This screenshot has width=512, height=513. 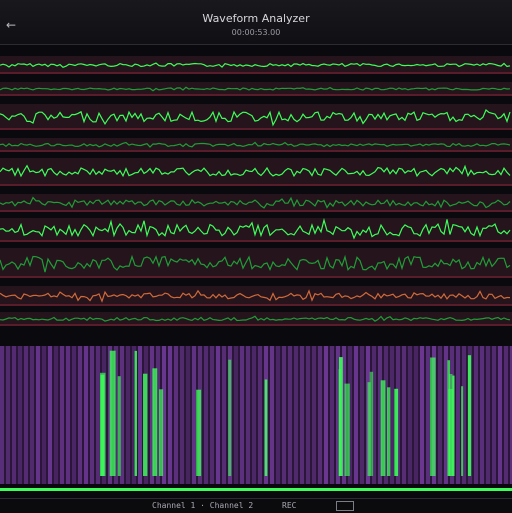 I want to click on window-title: Waveform Analyzer, so click(x=256, y=18).